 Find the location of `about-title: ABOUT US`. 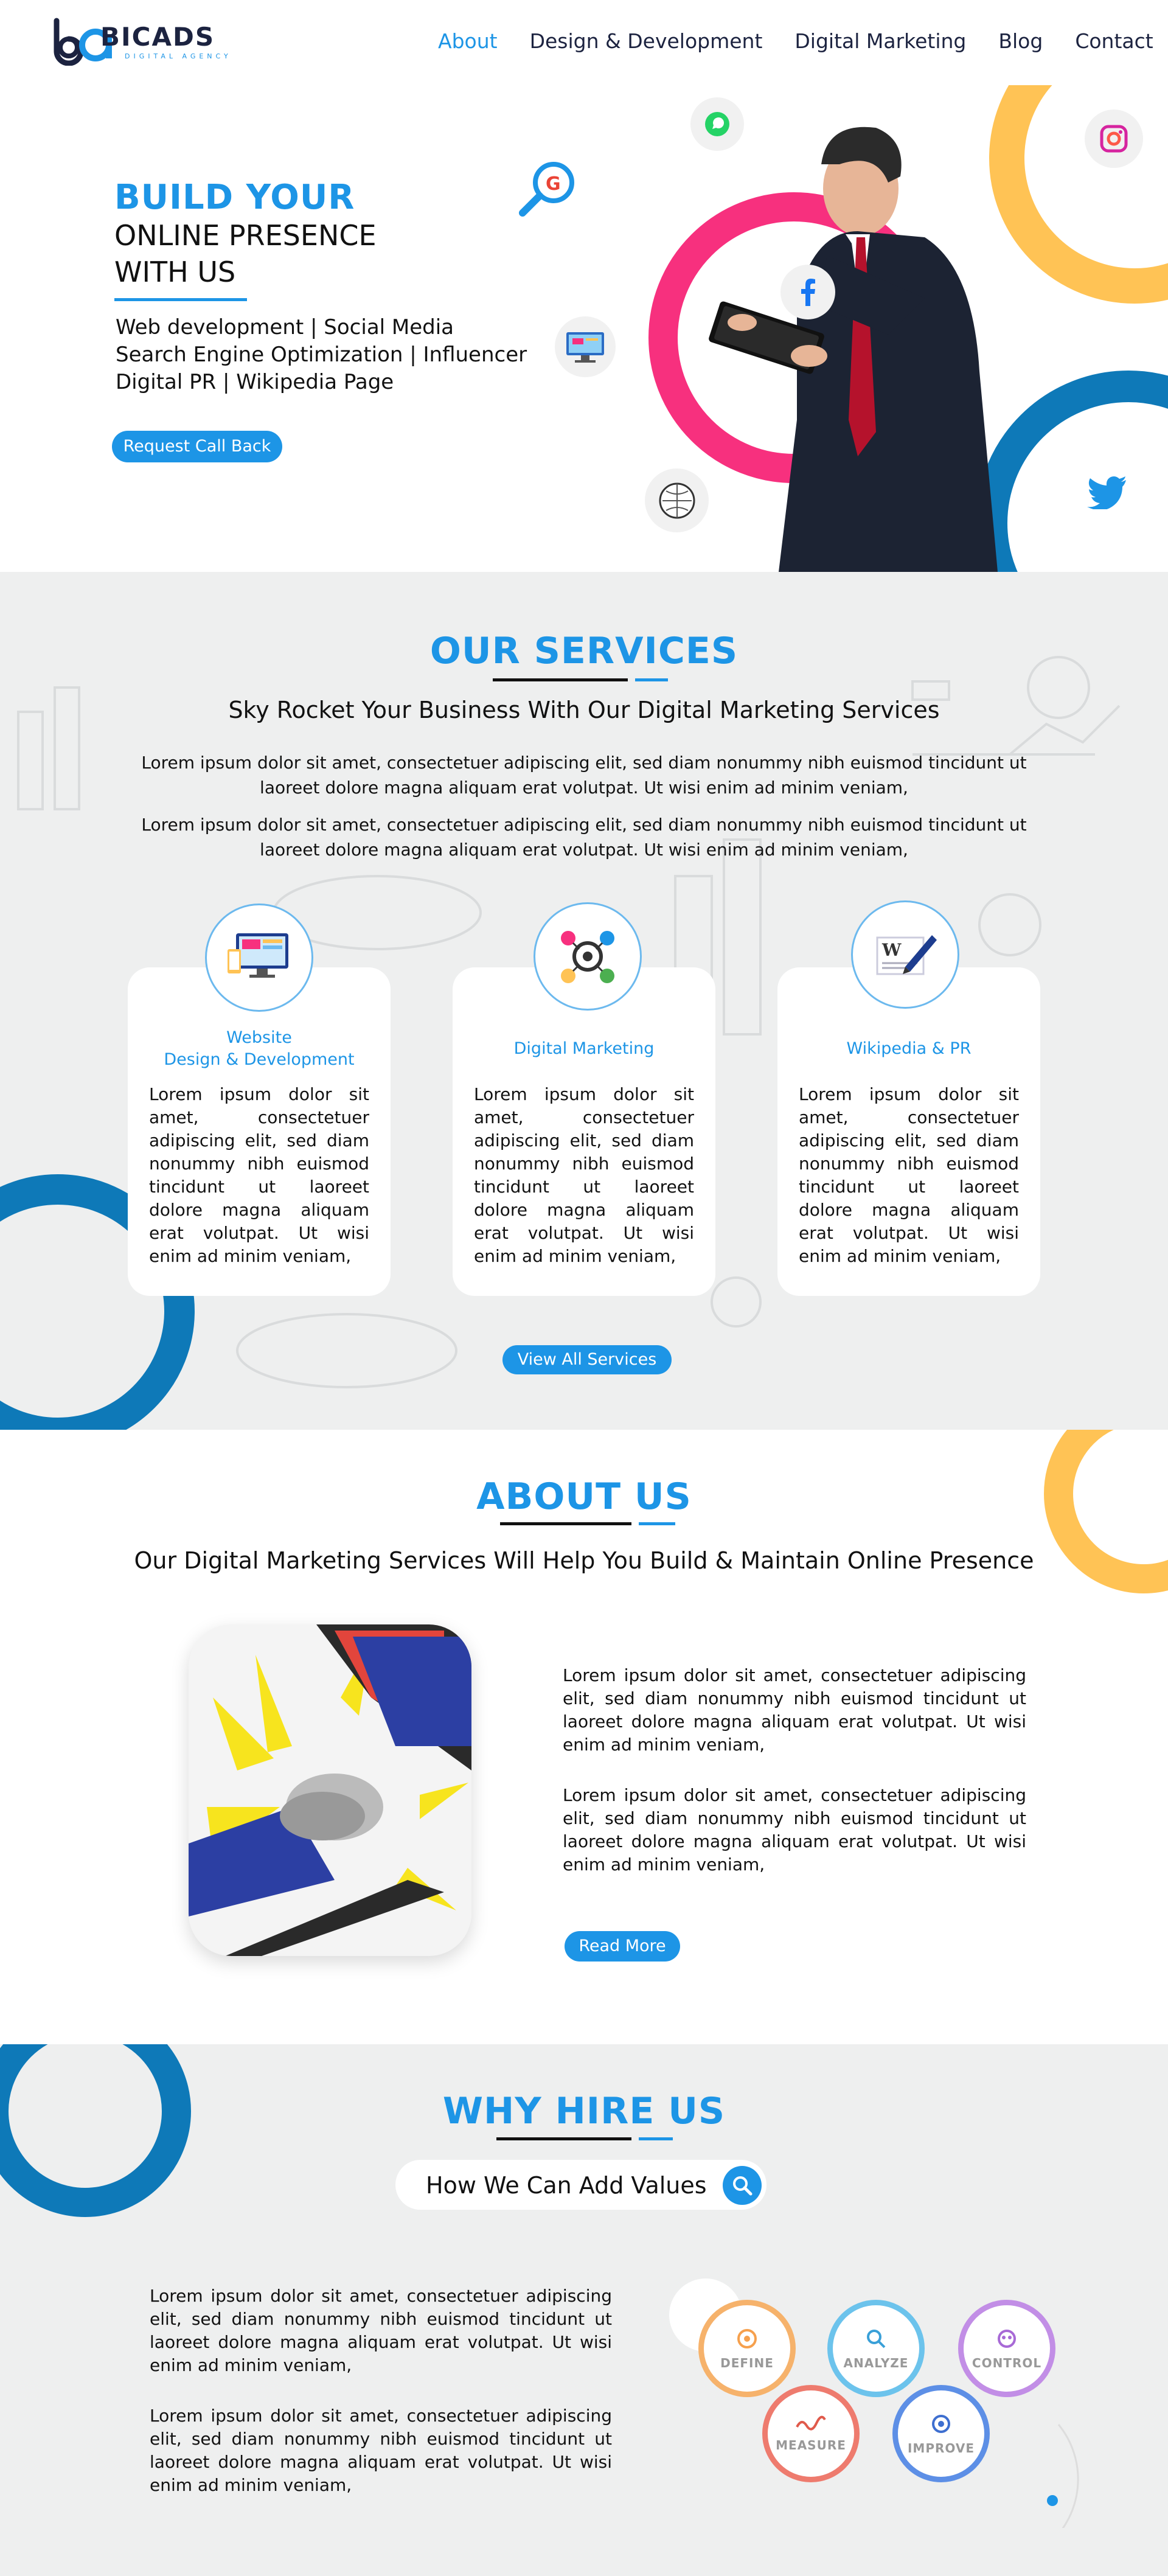

about-title: ABOUT US is located at coordinates (584, 1496).